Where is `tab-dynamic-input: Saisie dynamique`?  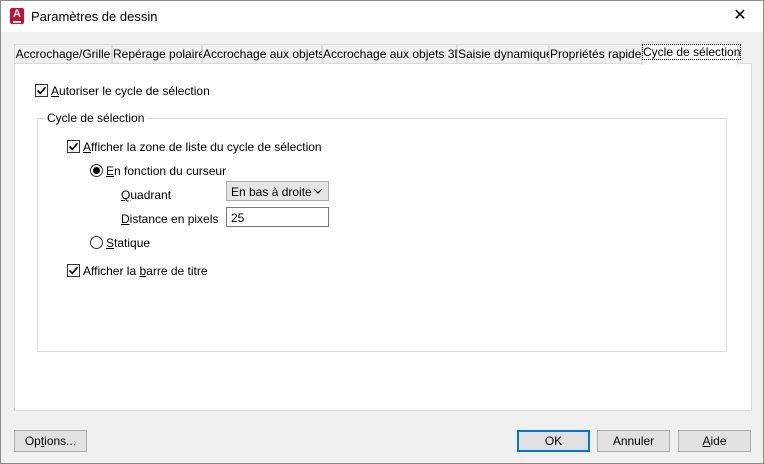
tab-dynamic-input: Saisie dynamique is located at coordinates (505, 54).